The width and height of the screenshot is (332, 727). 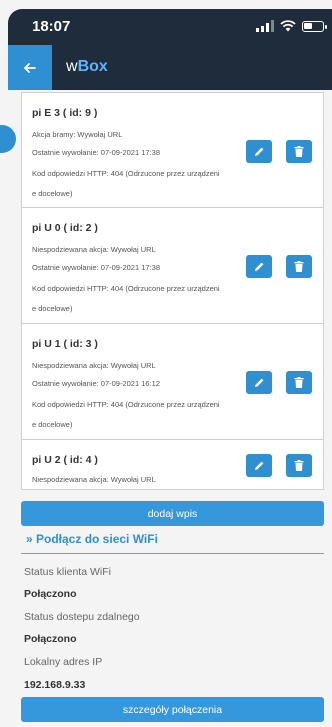 I want to click on entry-line: Akcja bramy: Wywołaj URL, so click(x=77, y=134).